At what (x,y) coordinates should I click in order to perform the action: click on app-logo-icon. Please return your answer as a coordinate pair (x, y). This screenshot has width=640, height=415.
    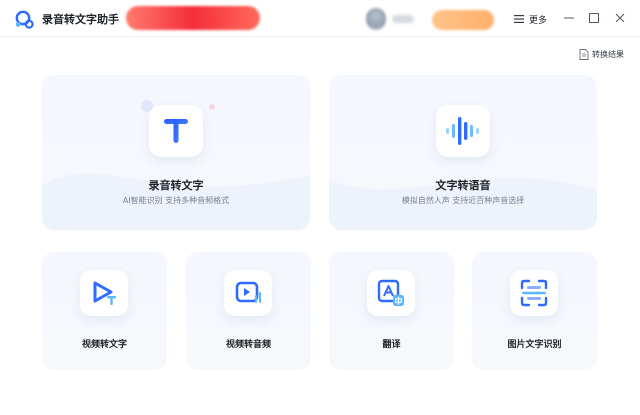
    Looking at the image, I should click on (24, 19).